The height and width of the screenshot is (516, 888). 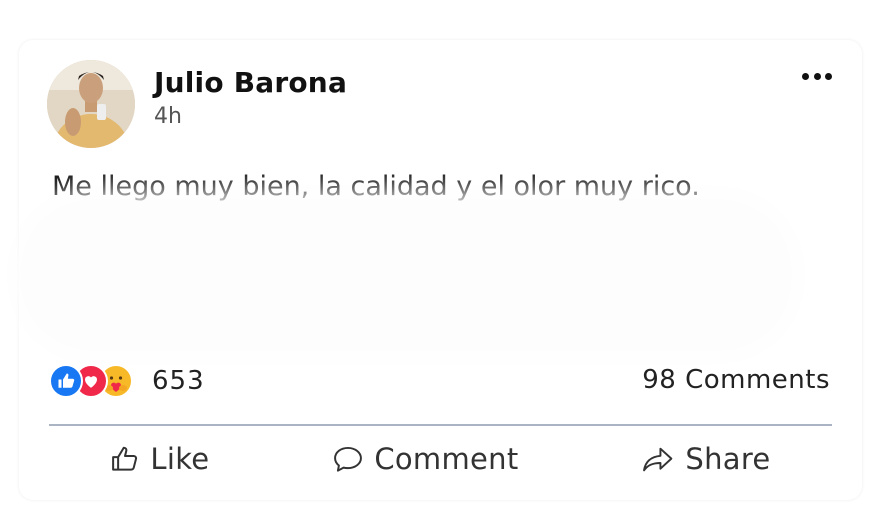 I want to click on comment-label: Comment, so click(x=446, y=459).